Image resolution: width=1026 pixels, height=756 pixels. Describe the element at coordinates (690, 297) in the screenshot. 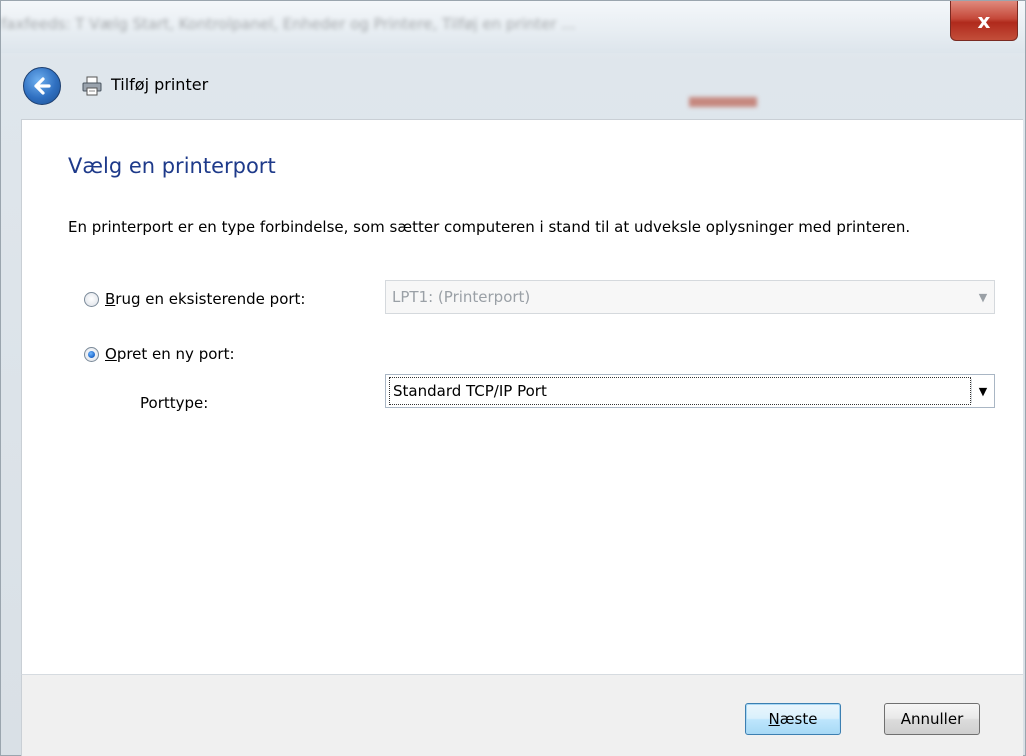

I see `existing-port-select: LPT1: (Printerport) ▼` at that location.